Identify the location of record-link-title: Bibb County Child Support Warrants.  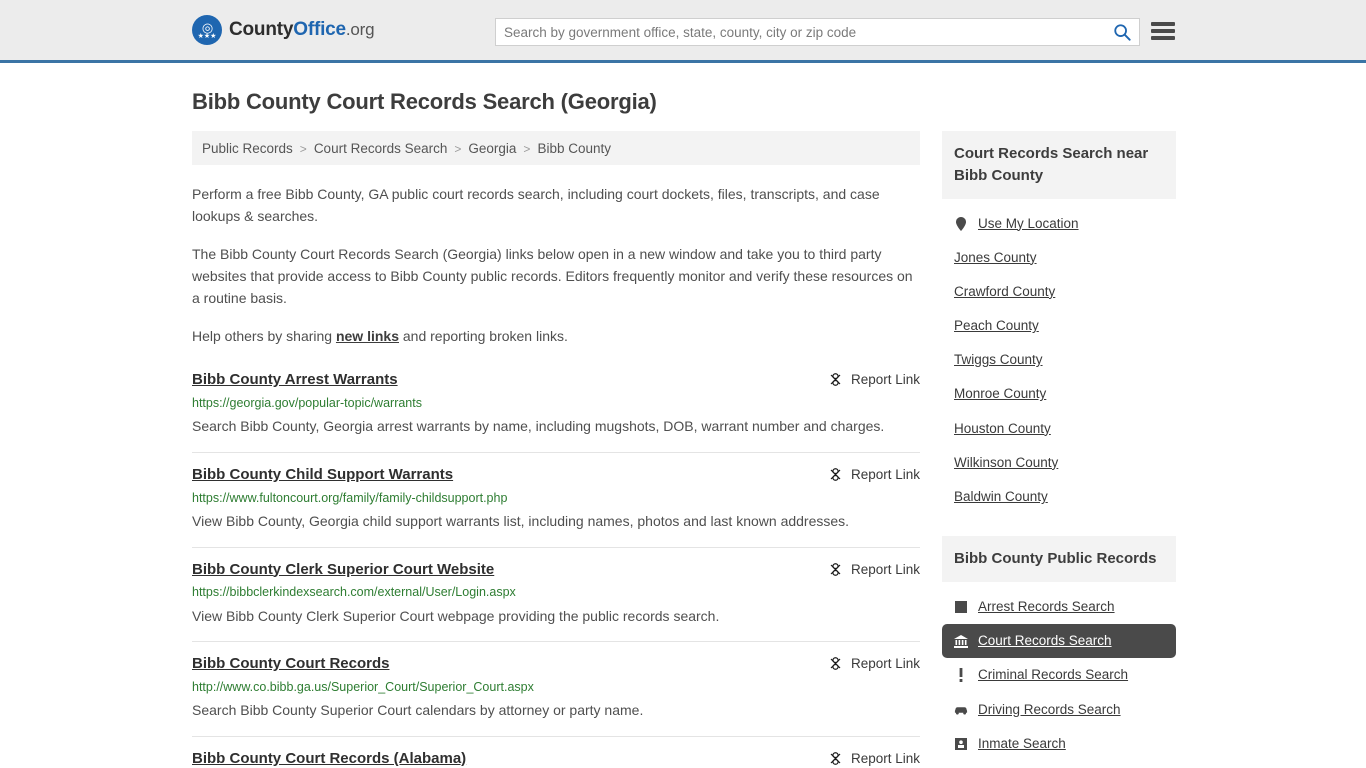
(322, 475).